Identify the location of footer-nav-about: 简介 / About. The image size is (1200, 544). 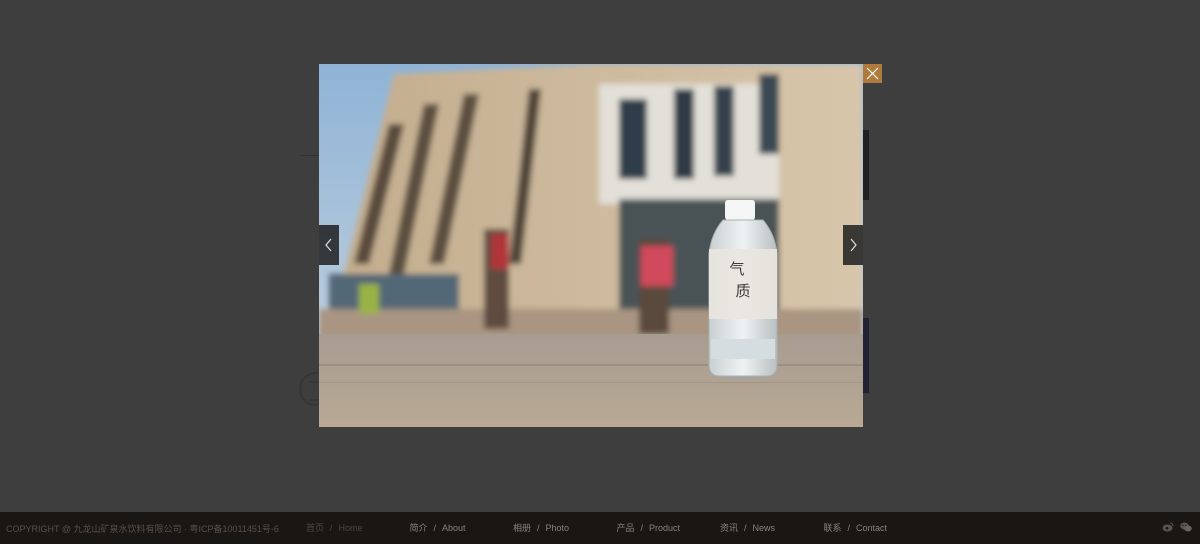
(462, 528).